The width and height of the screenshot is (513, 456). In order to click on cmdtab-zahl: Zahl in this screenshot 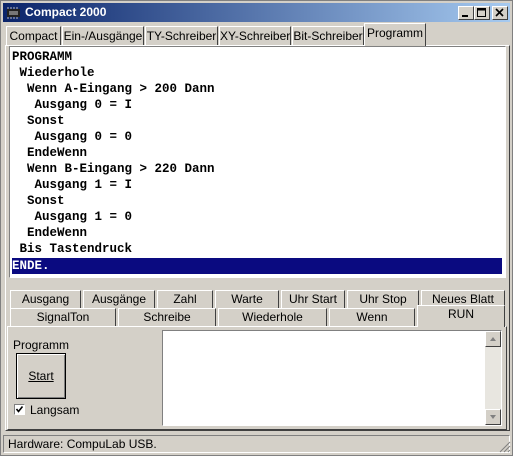, I will do `click(185, 299)`.